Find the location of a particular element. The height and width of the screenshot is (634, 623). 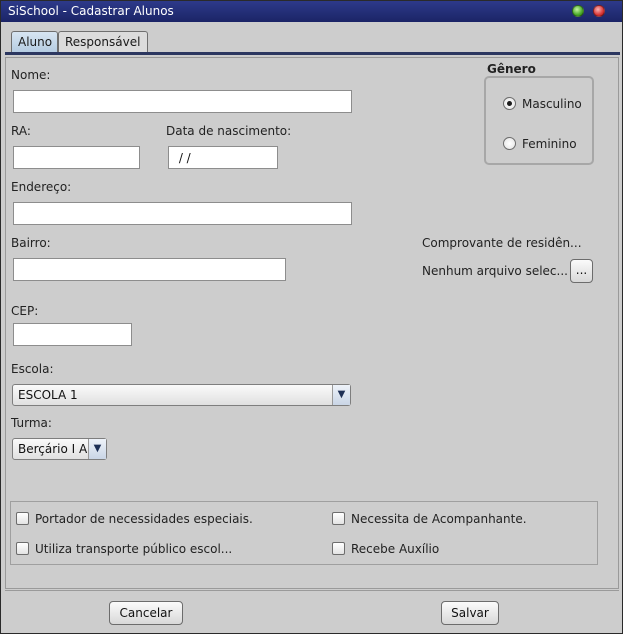

turma-selected-value: Berçário I A is located at coordinates (53, 449).